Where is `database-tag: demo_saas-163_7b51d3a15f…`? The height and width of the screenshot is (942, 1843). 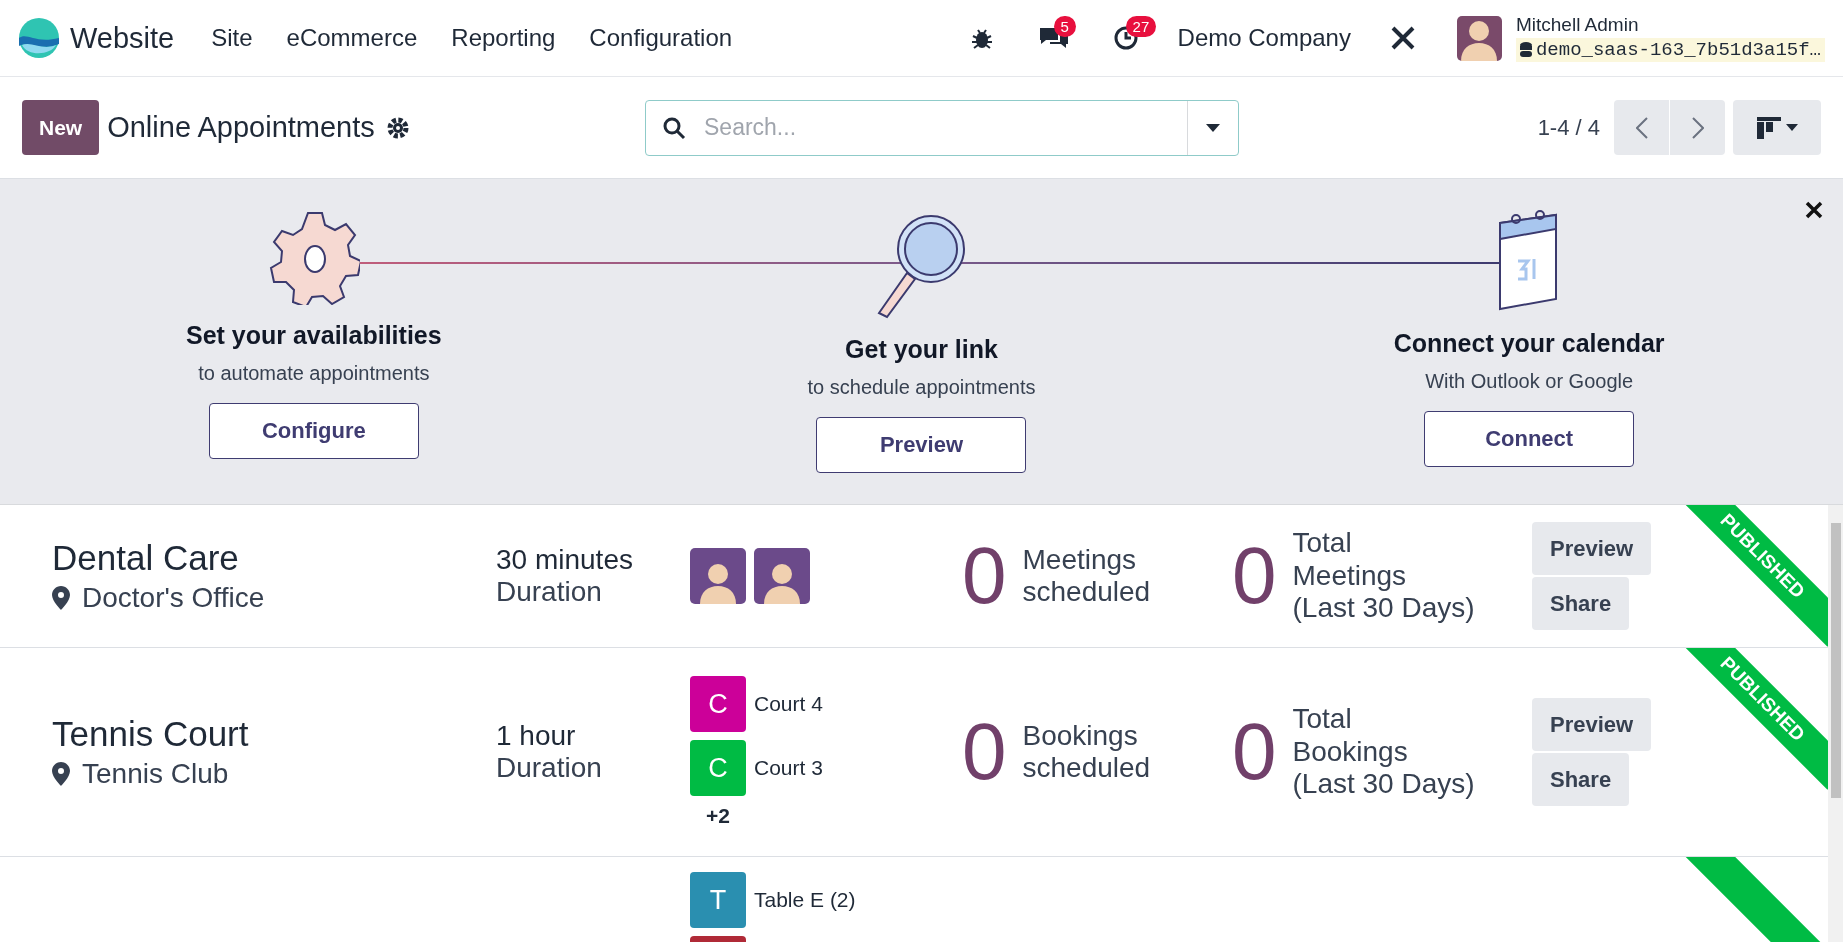 database-tag: demo_saas-163_7b51d3a15f… is located at coordinates (1670, 50).